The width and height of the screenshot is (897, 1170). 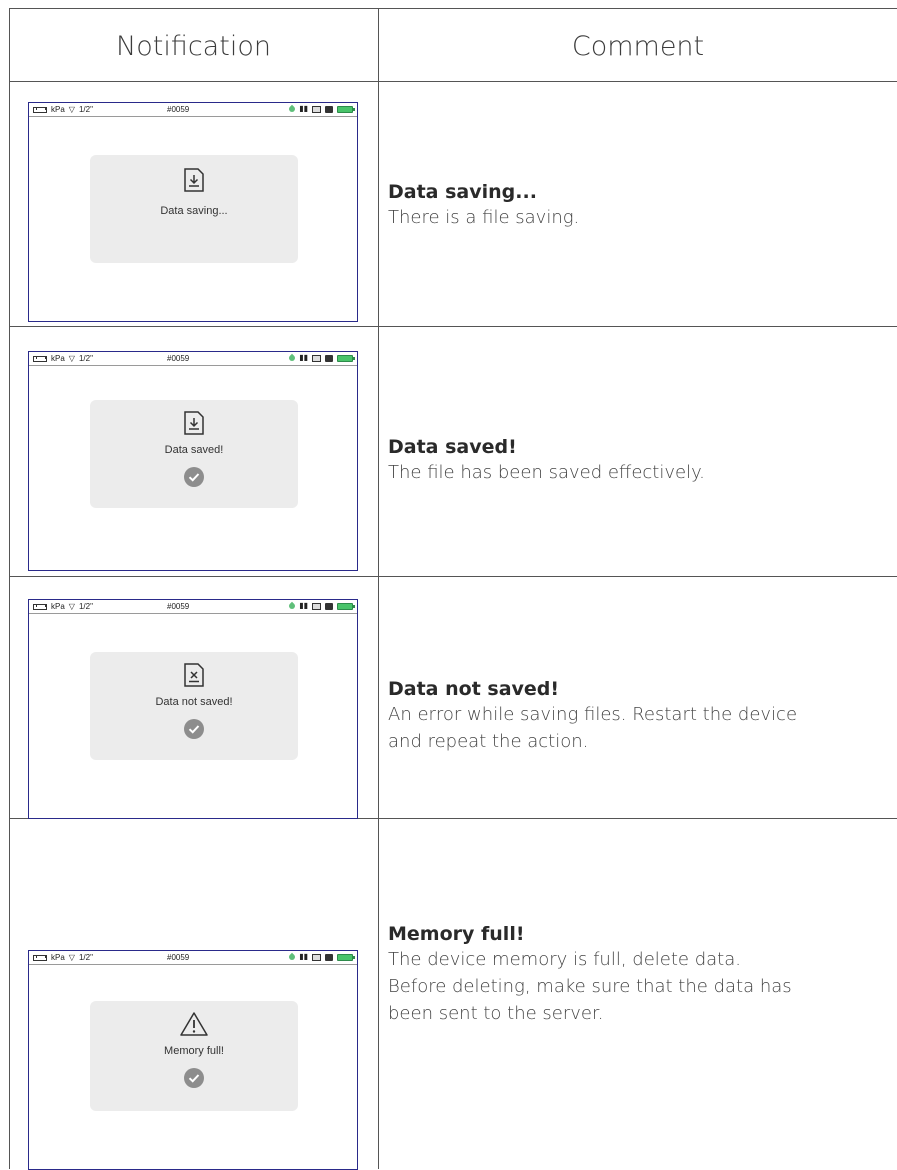 I want to click on device-screen: kPa ▽ 1/2" #0059 ▮▮ Data not saved!, so click(x=193, y=709).